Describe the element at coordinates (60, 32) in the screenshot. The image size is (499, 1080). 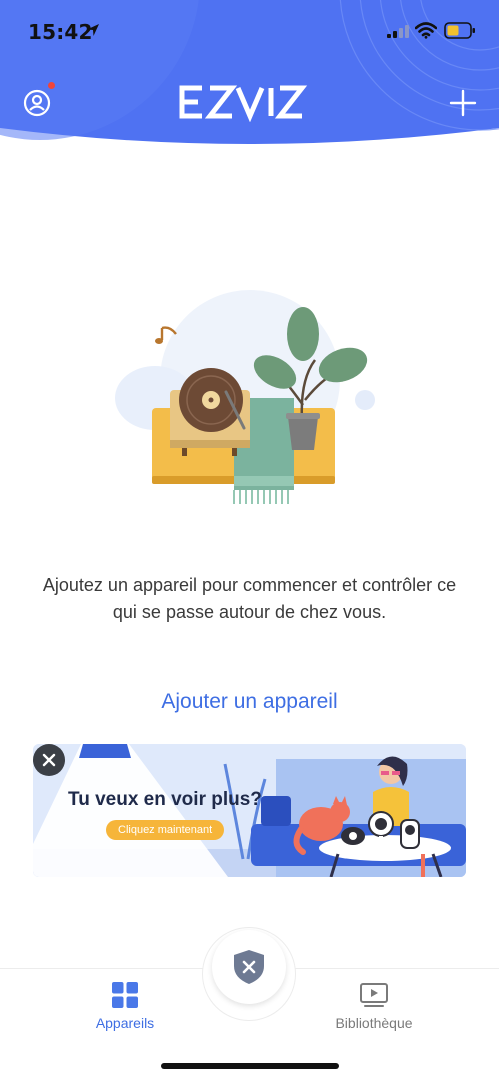
I see `status-time: 15:42` at that location.